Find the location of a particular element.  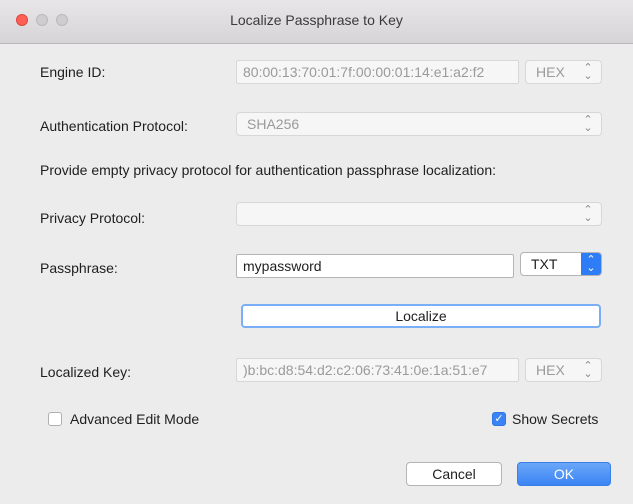

auth-protocol-label: Authentication Protocol: is located at coordinates (114, 126).